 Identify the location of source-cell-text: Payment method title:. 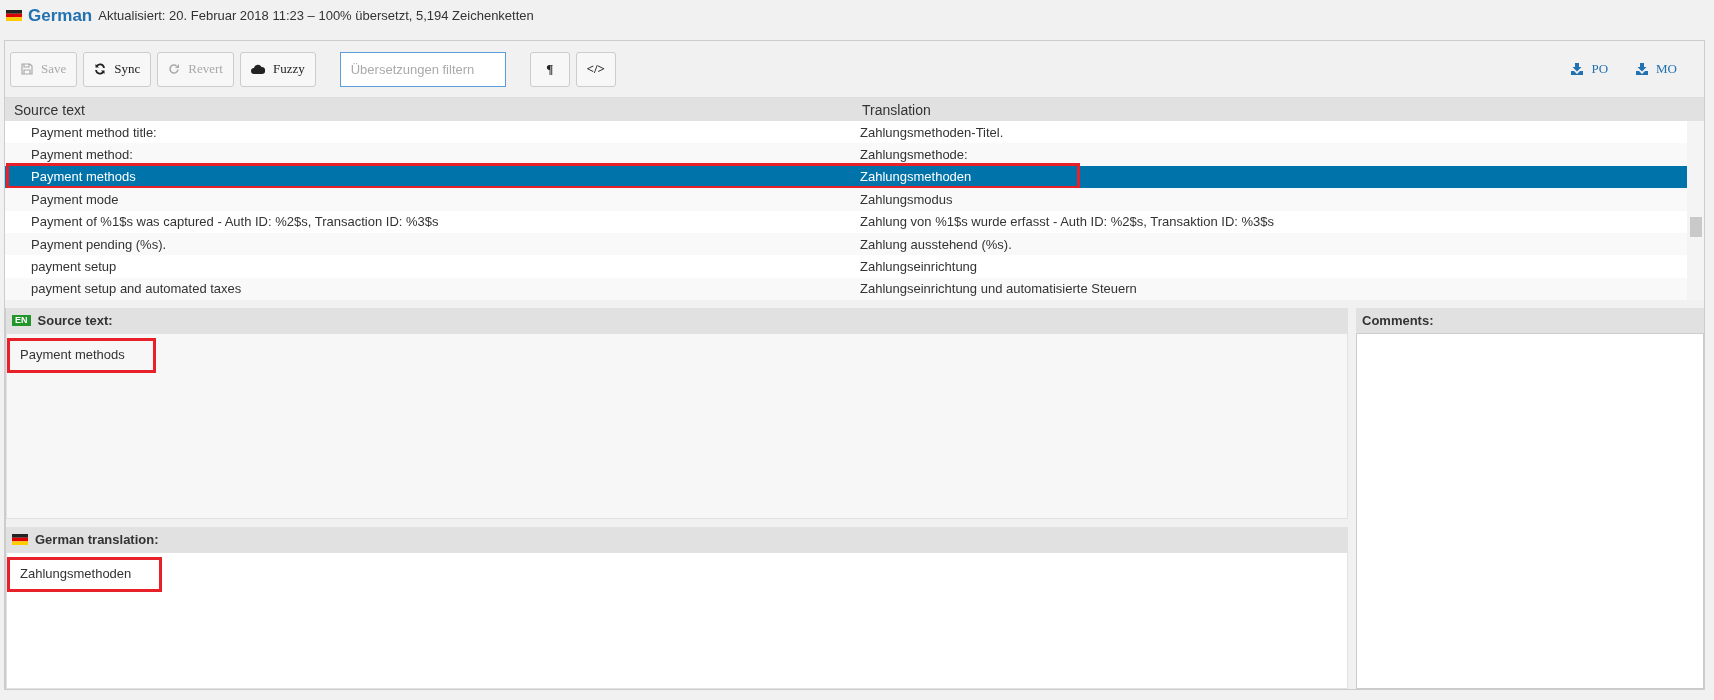
(94, 132).